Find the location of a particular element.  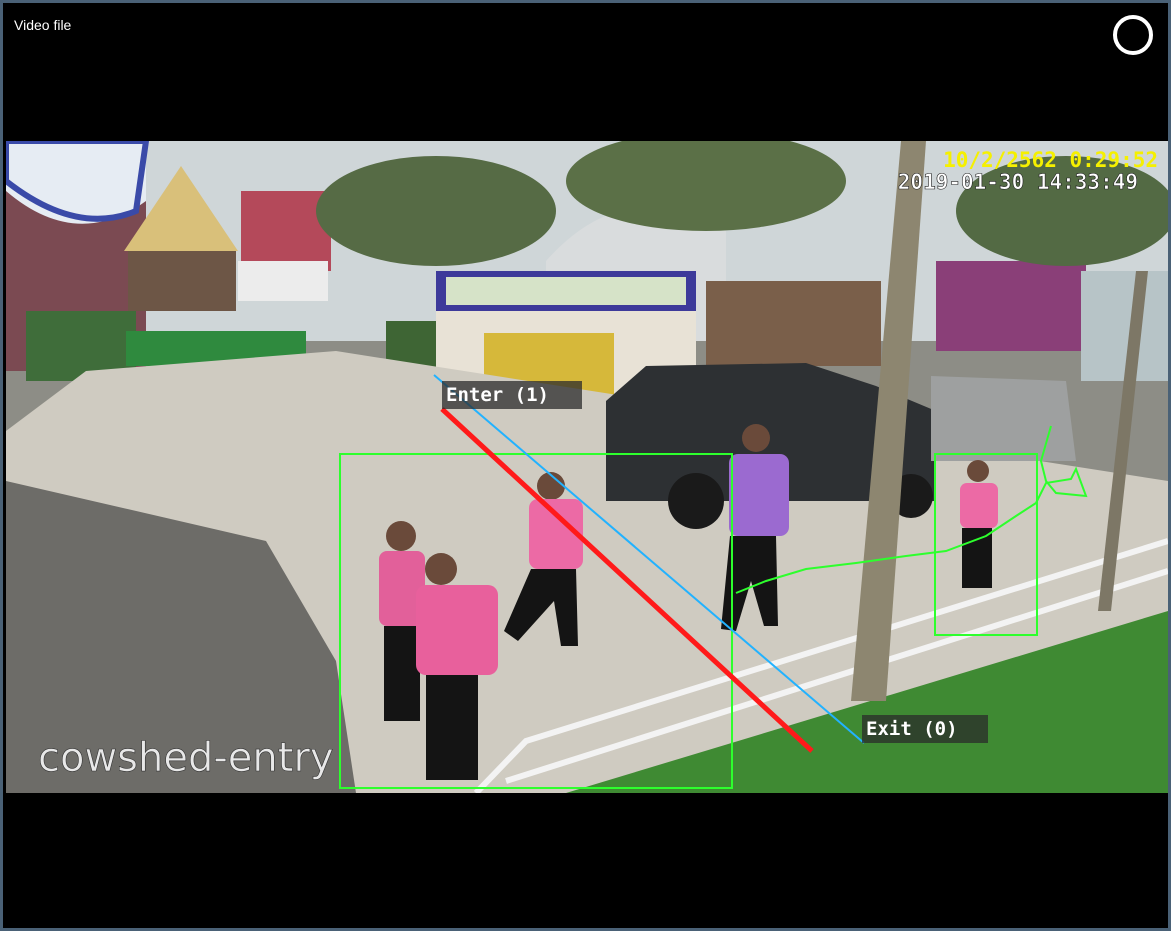

window-title: Video file is located at coordinates (43, 25).